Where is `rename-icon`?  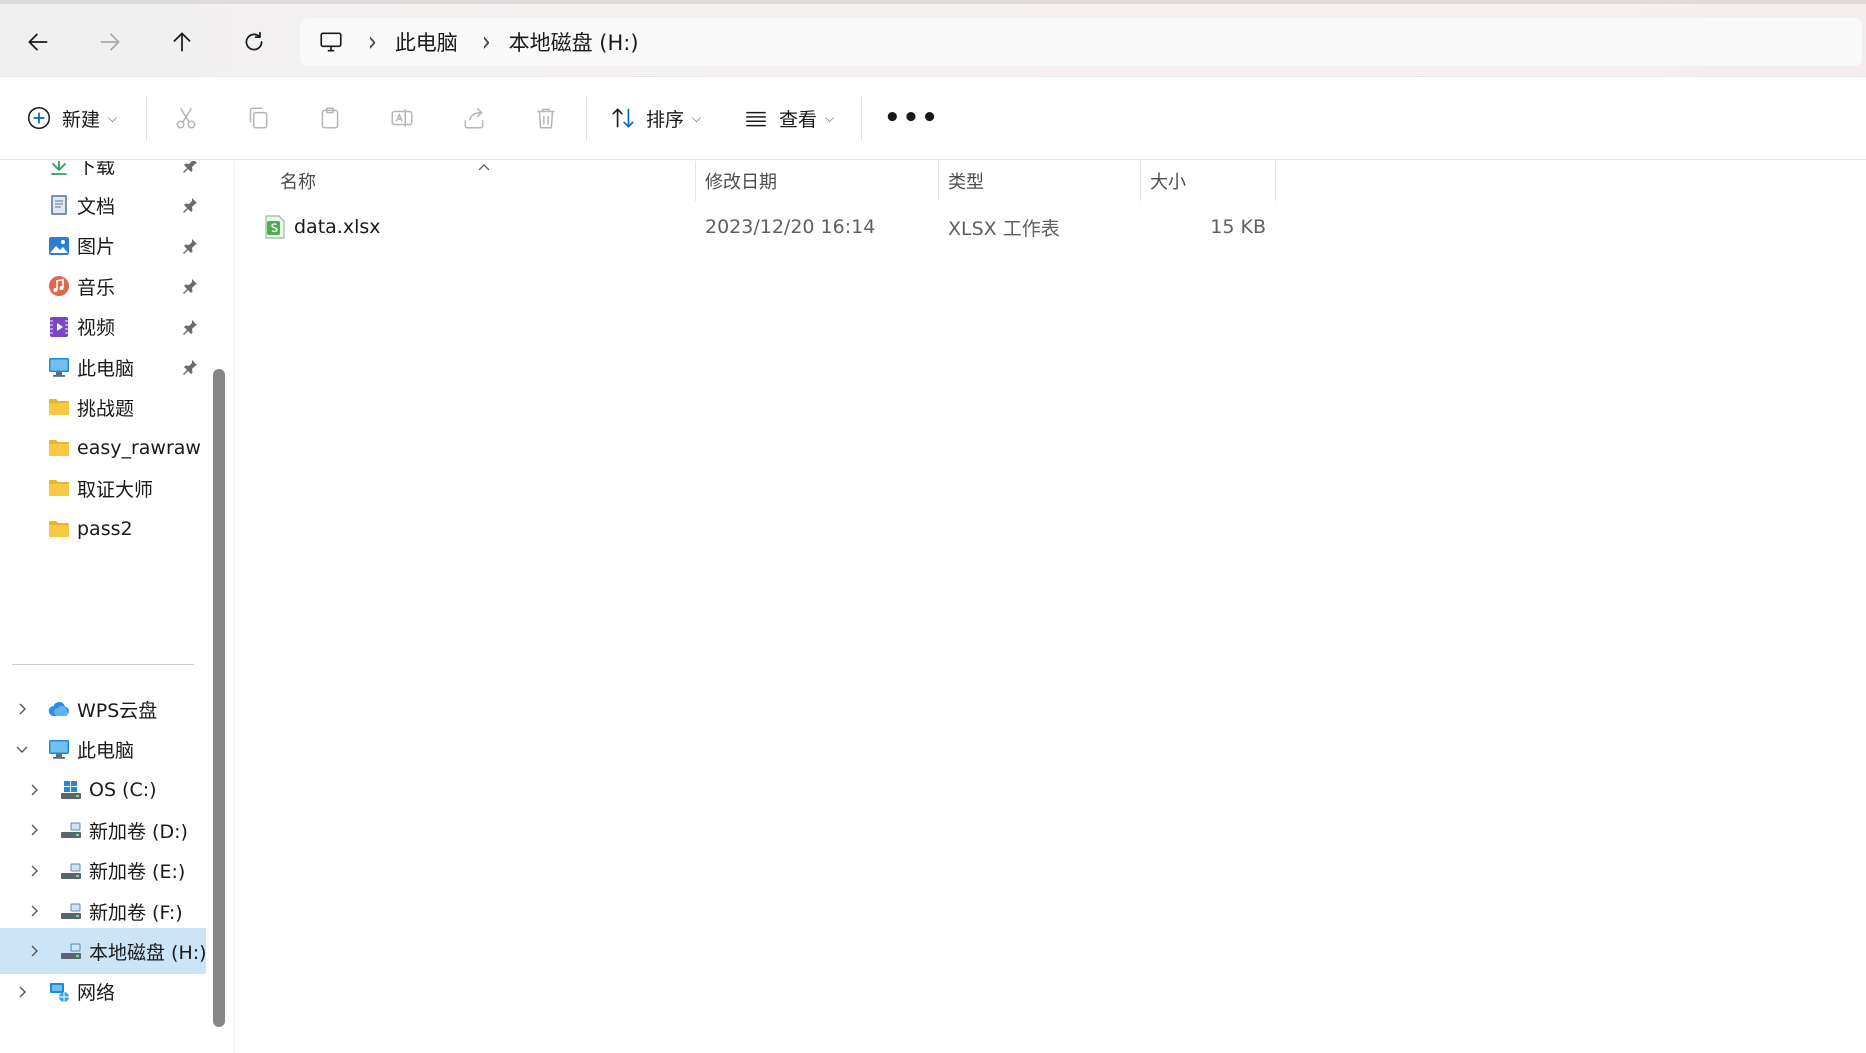
rename-icon is located at coordinates (402, 118).